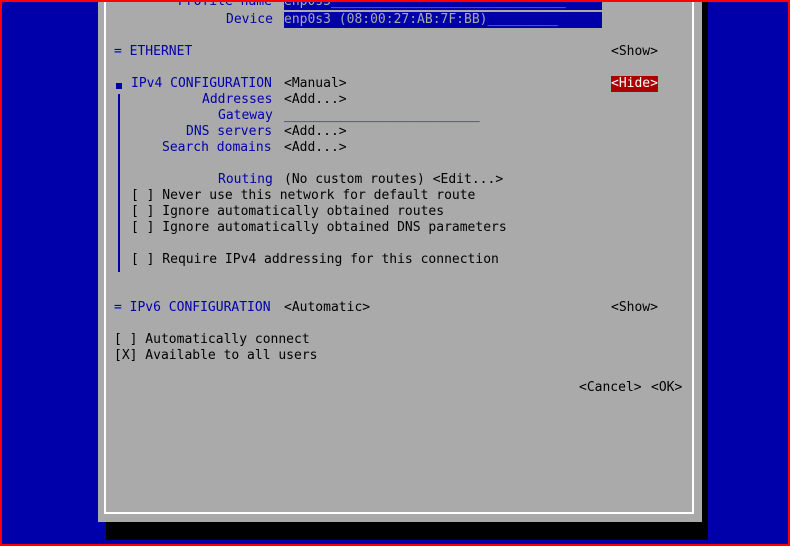  I want to click on cancel-button: <Cancel>, so click(610, 388).